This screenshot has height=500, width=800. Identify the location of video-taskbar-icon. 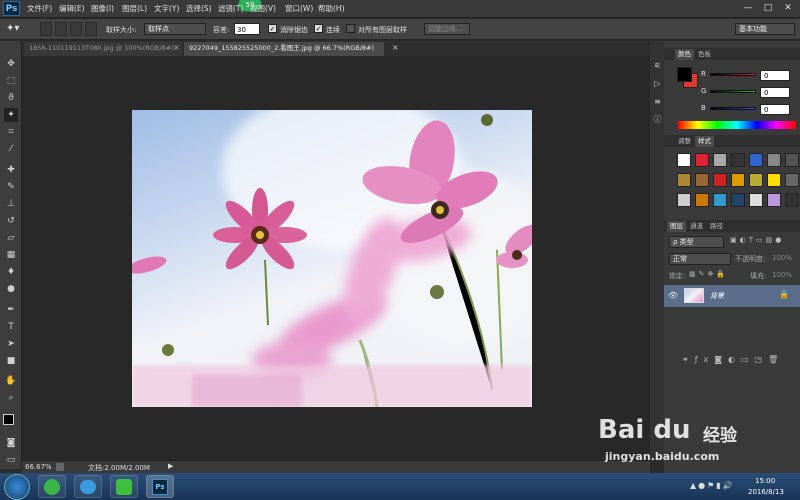
(124, 486).